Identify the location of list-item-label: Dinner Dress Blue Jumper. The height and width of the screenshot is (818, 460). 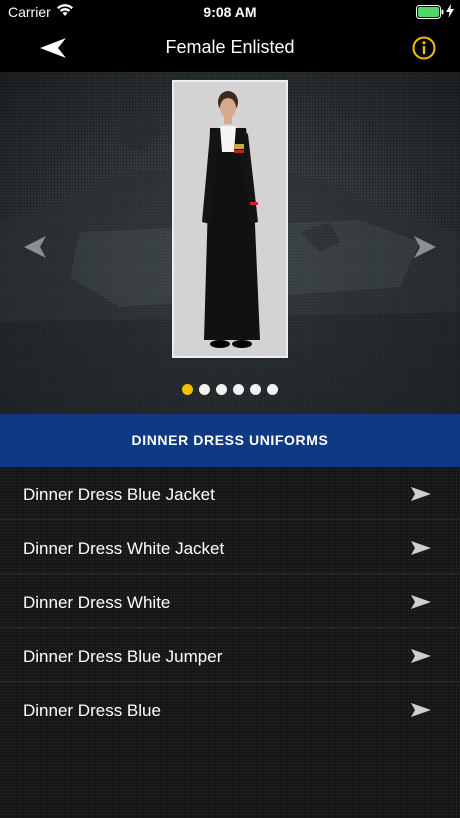
(123, 656).